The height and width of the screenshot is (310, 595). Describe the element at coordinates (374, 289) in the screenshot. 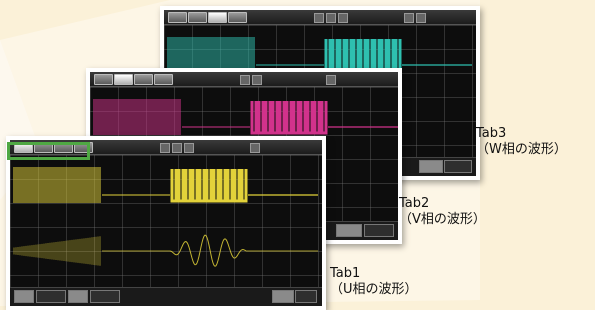

I see `tab1-subtitle: （U相の波形）` at that location.